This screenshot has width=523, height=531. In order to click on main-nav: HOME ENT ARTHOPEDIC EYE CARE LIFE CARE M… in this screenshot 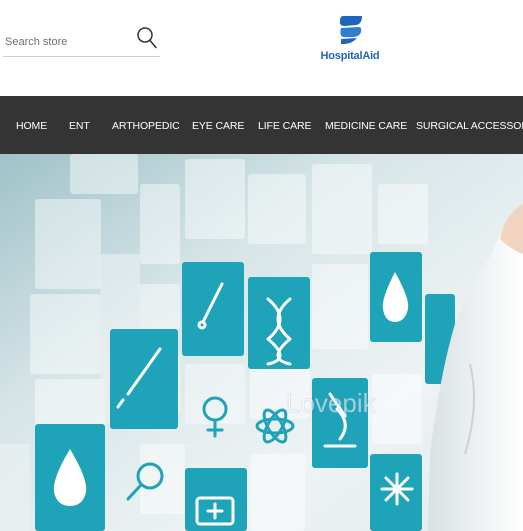, I will do `click(261, 125)`.